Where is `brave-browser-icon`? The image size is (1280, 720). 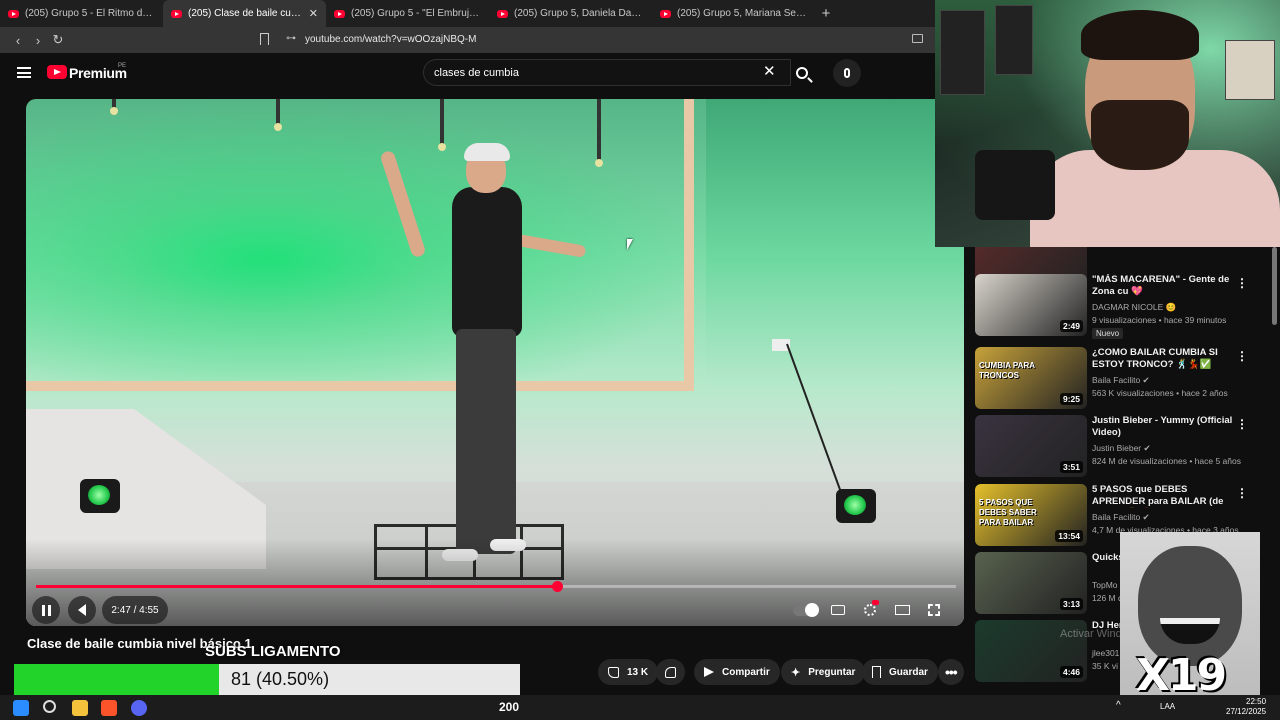 brave-browser-icon is located at coordinates (109, 708).